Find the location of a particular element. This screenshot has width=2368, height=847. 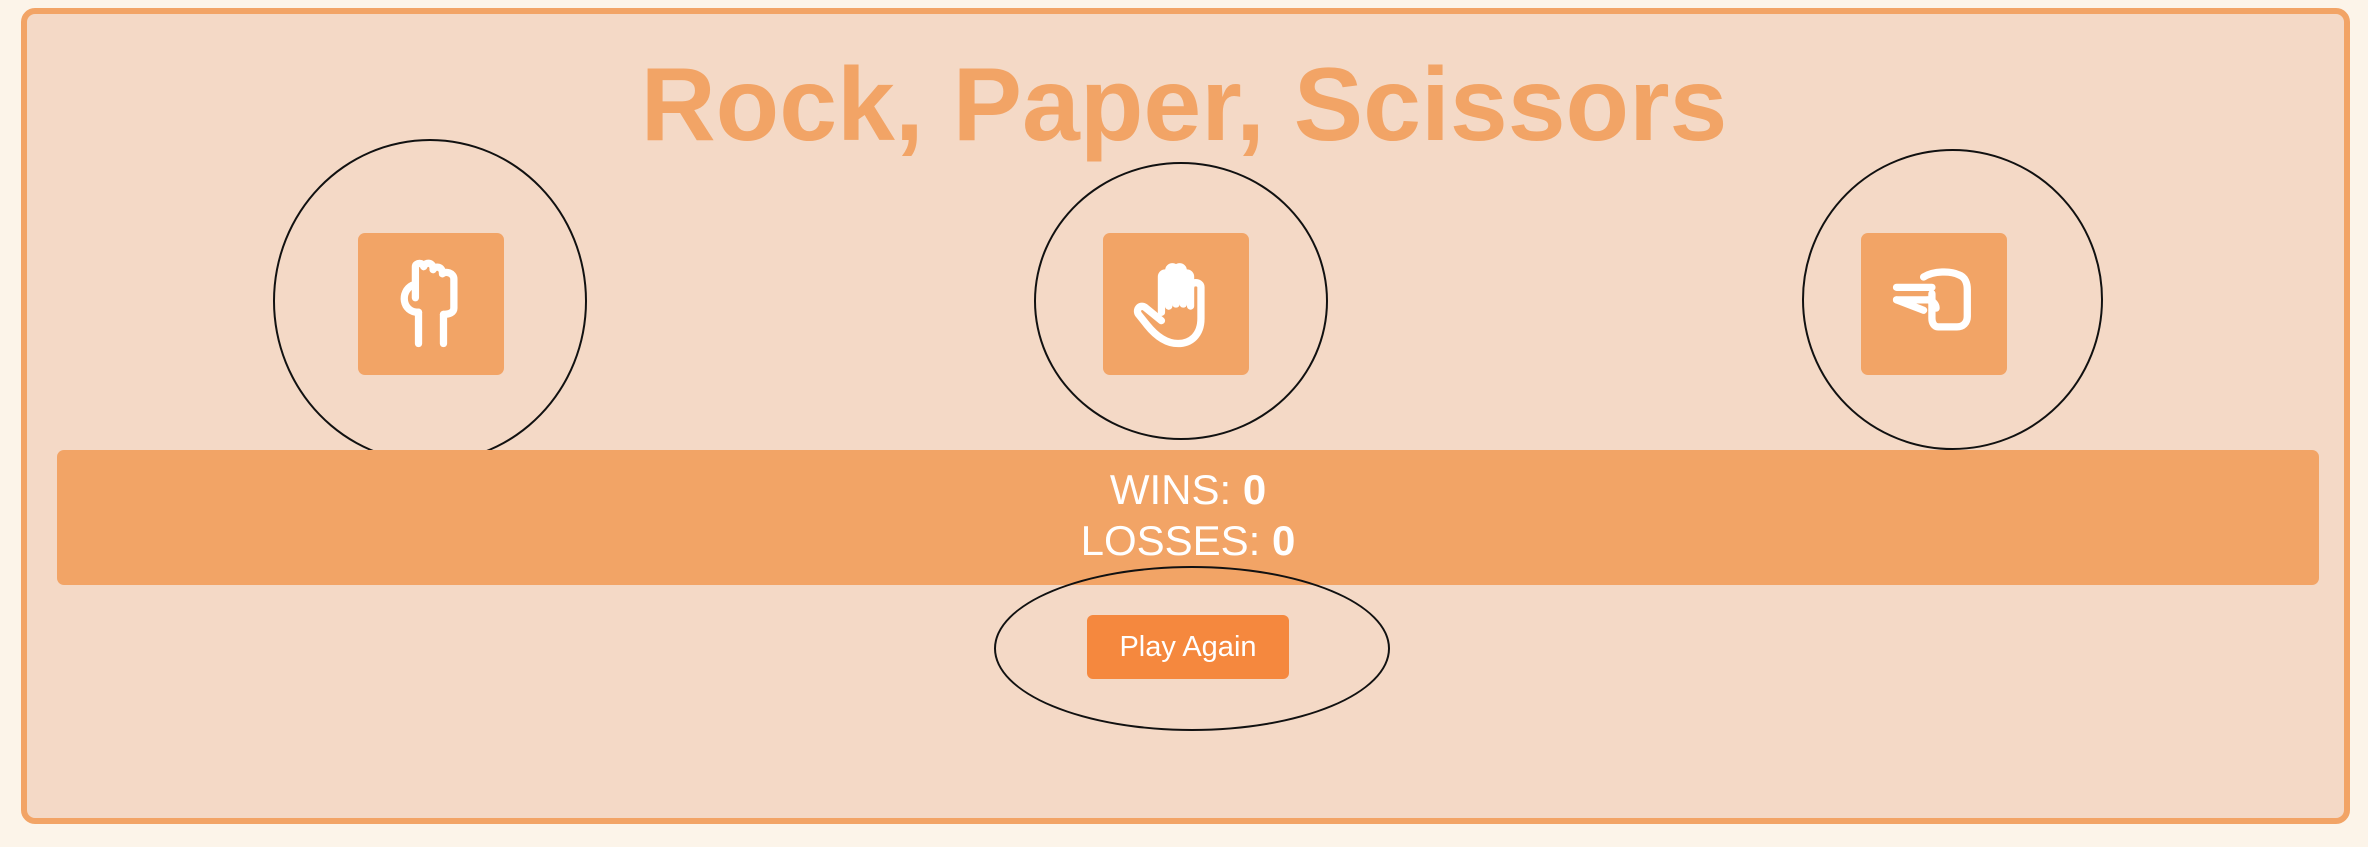

wins-label: WINS: is located at coordinates (1170, 489).